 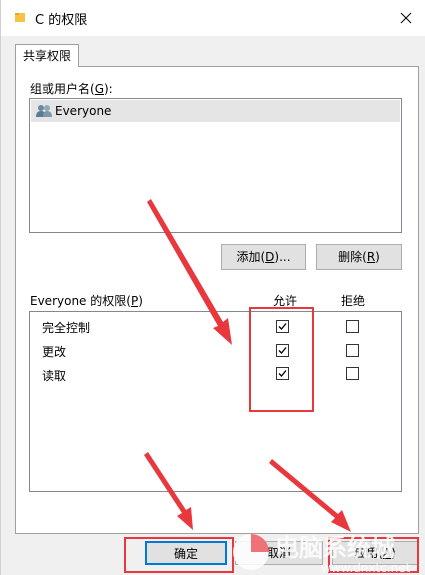 I want to click on permission-name: 完全控制, so click(x=66, y=328).